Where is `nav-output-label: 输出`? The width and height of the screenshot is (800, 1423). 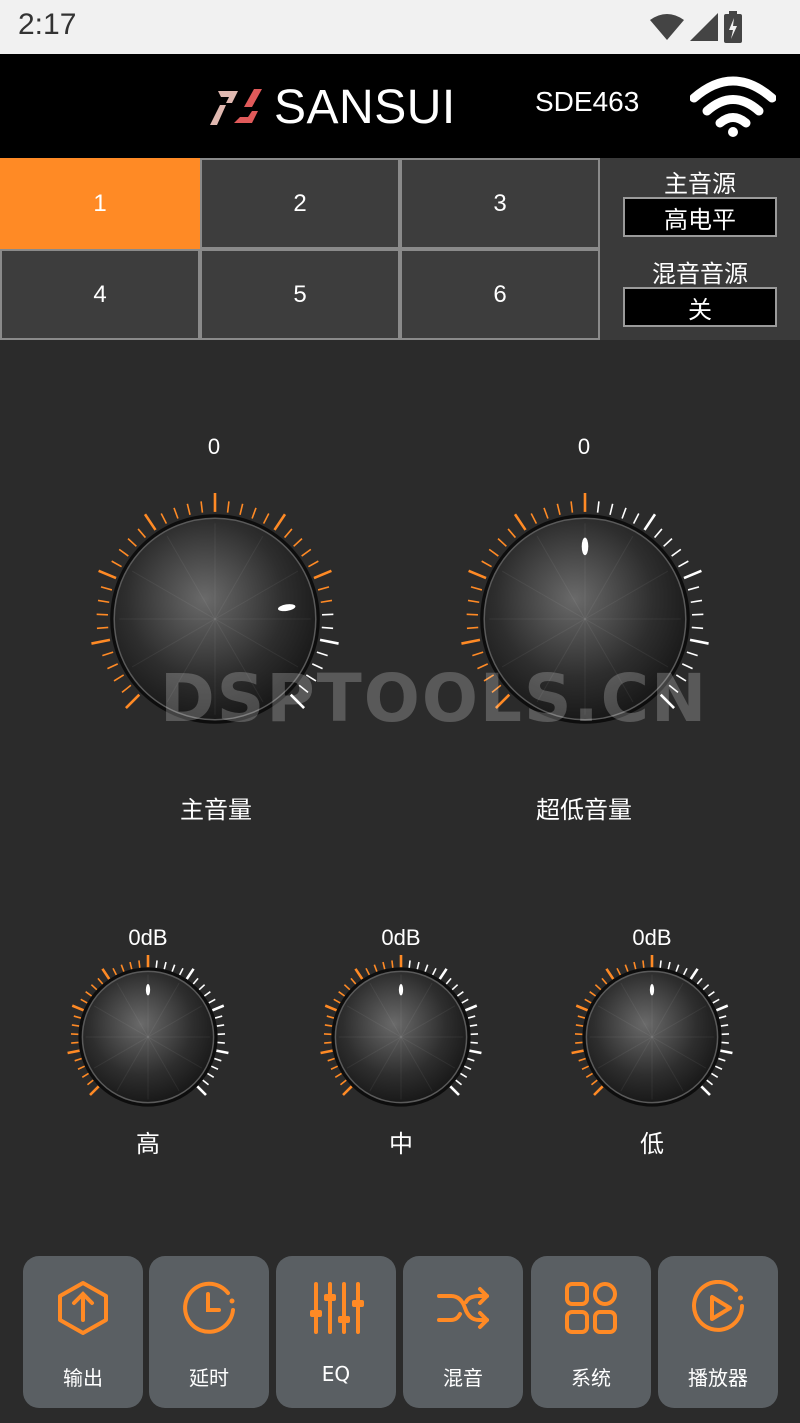 nav-output-label: 输出 is located at coordinates (83, 1378).